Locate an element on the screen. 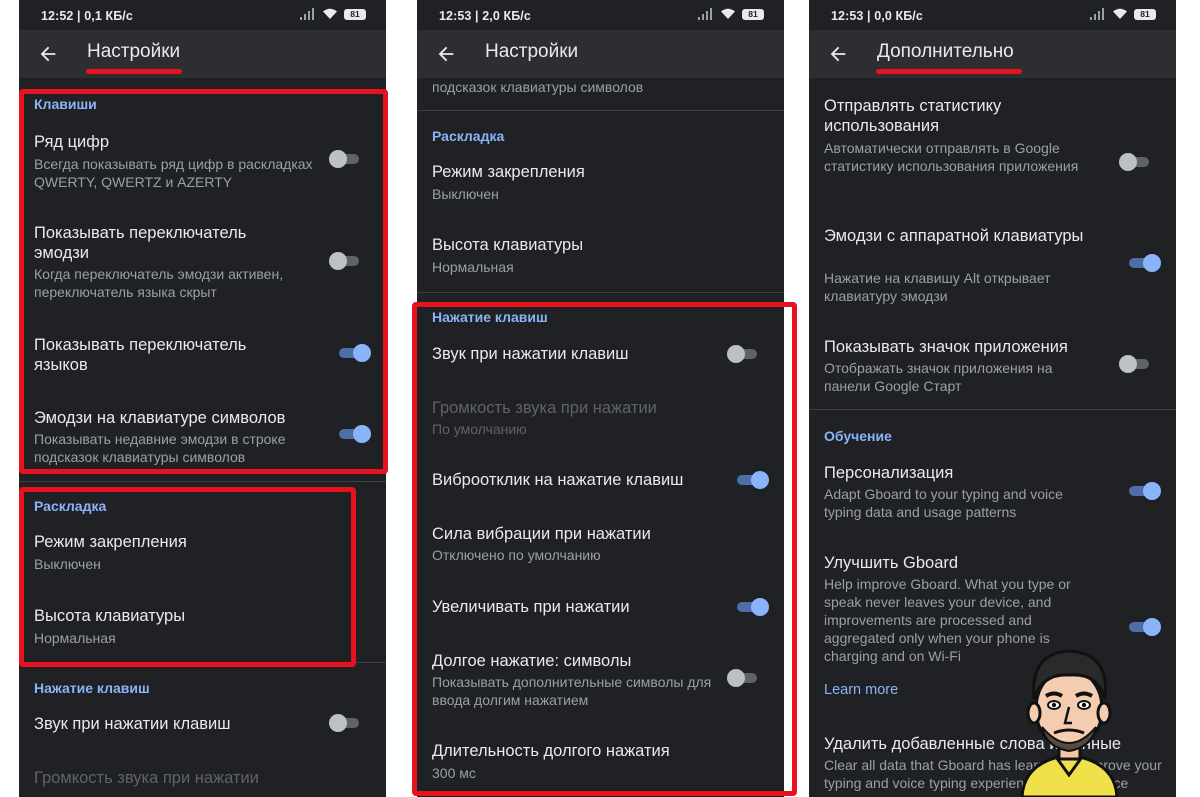  toggle-improve-gboard is located at coordinates (1144, 627).